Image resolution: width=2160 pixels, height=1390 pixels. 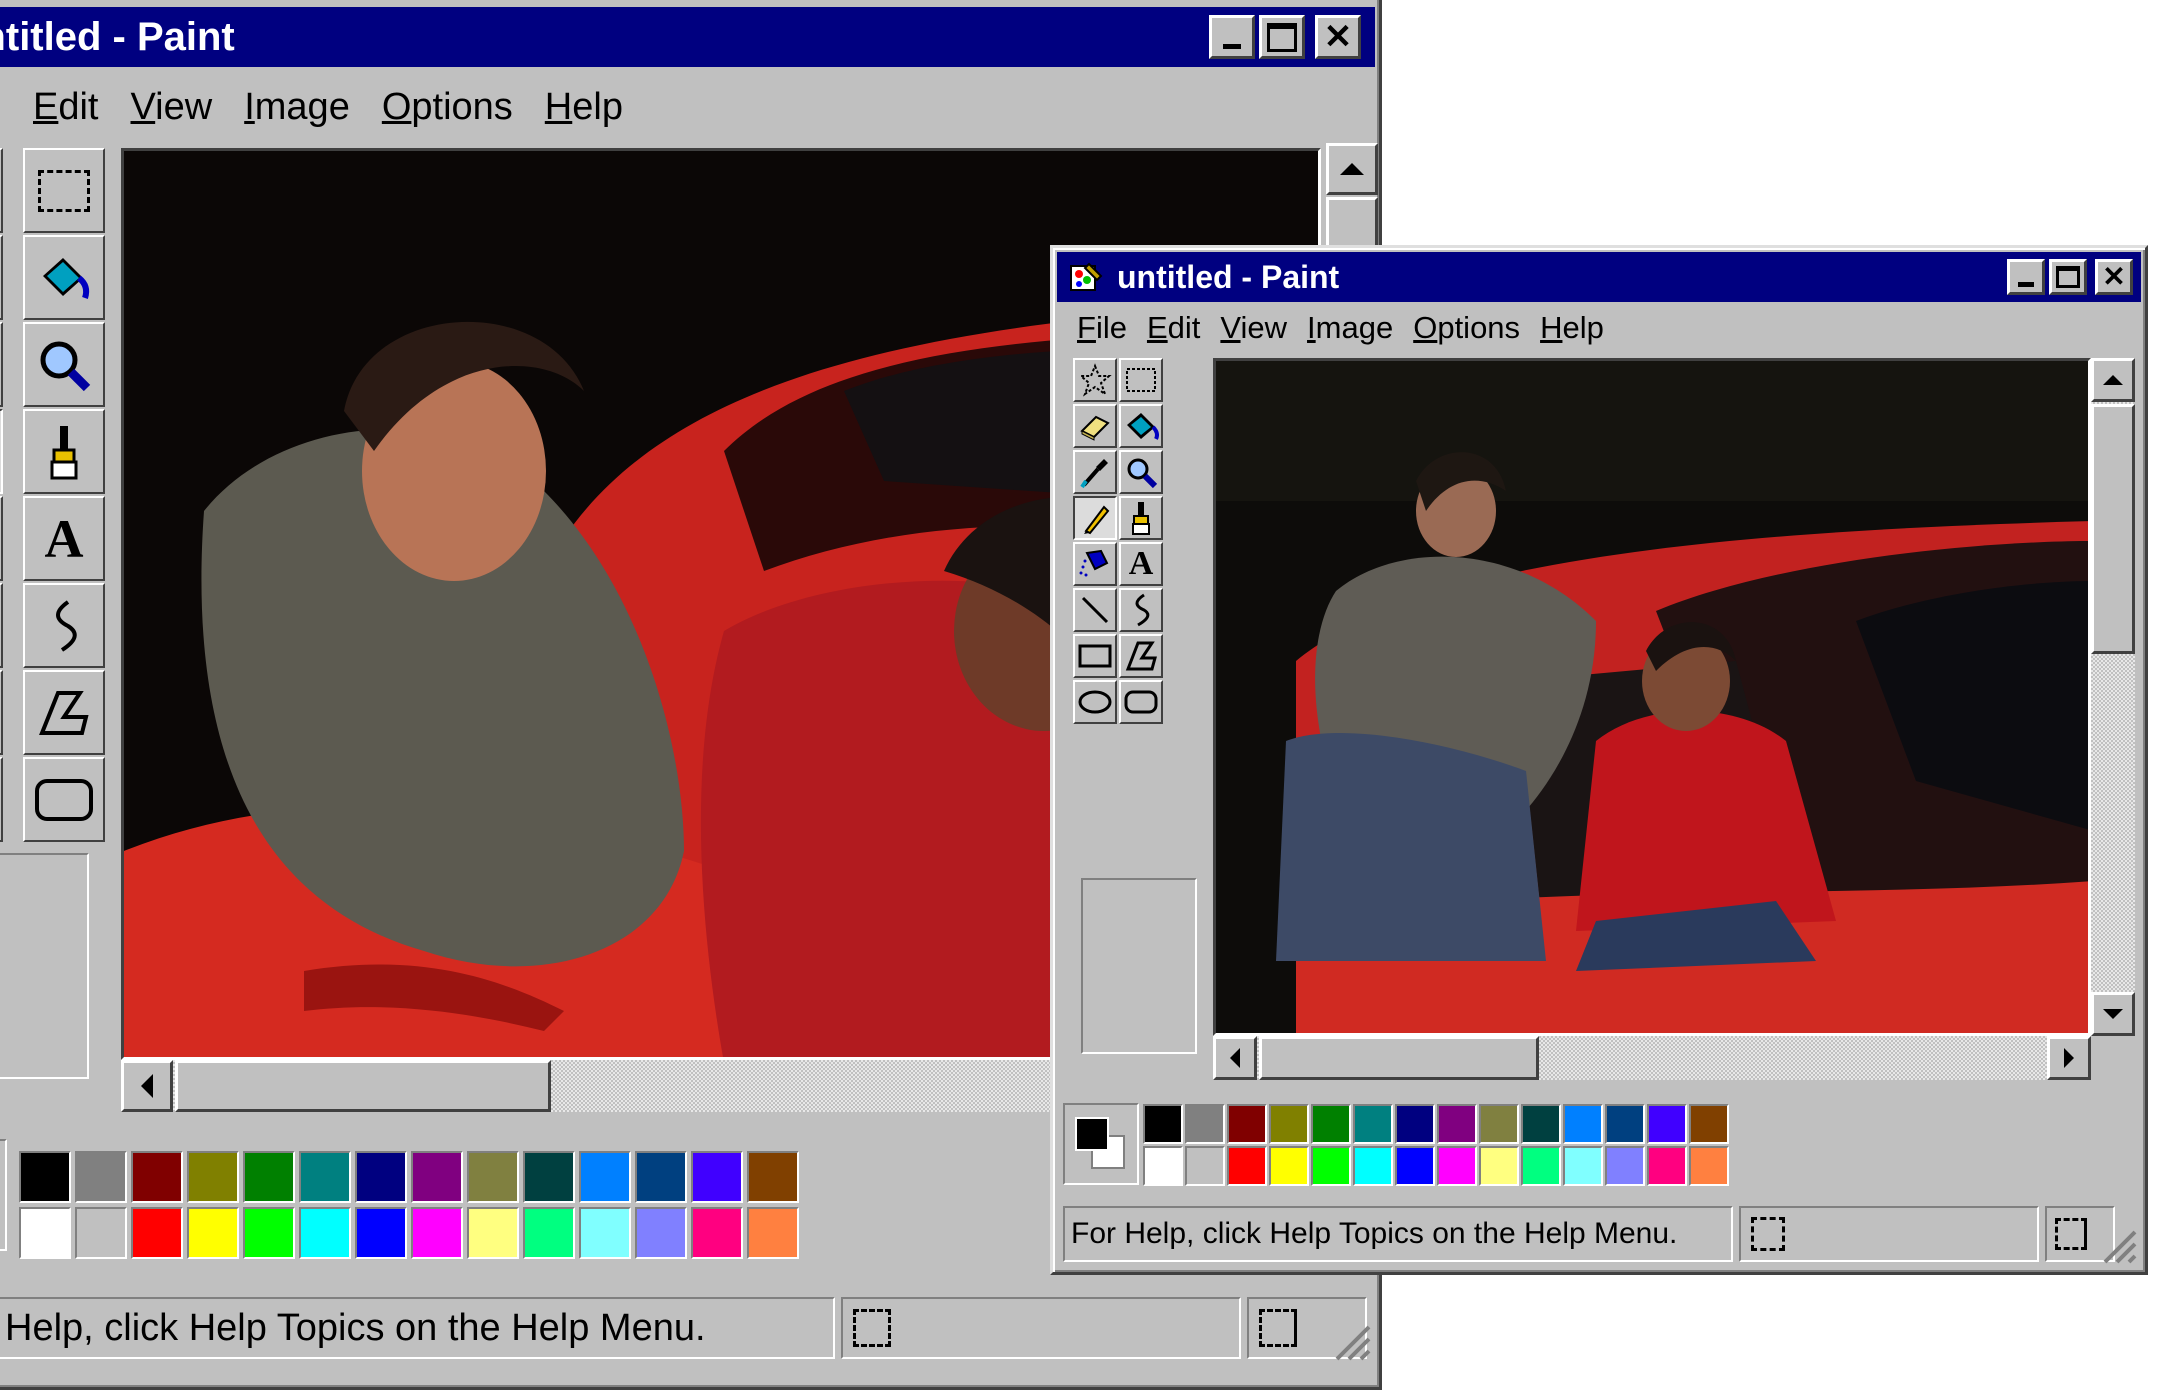 I want to click on menu-edit: Edit, so click(x=66, y=107).